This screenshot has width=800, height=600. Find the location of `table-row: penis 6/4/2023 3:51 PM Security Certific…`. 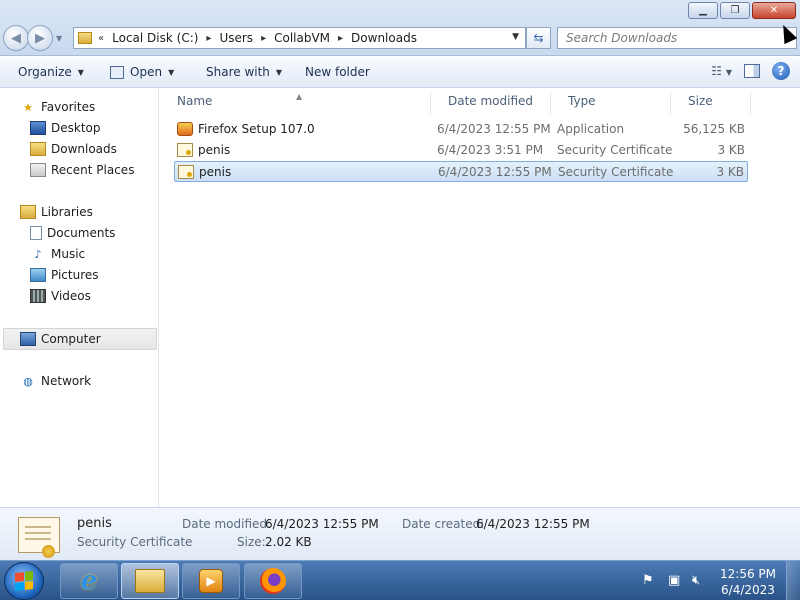

table-row: penis 6/4/2023 3:51 PM Security Certific… is located at coordinates (461, 150).